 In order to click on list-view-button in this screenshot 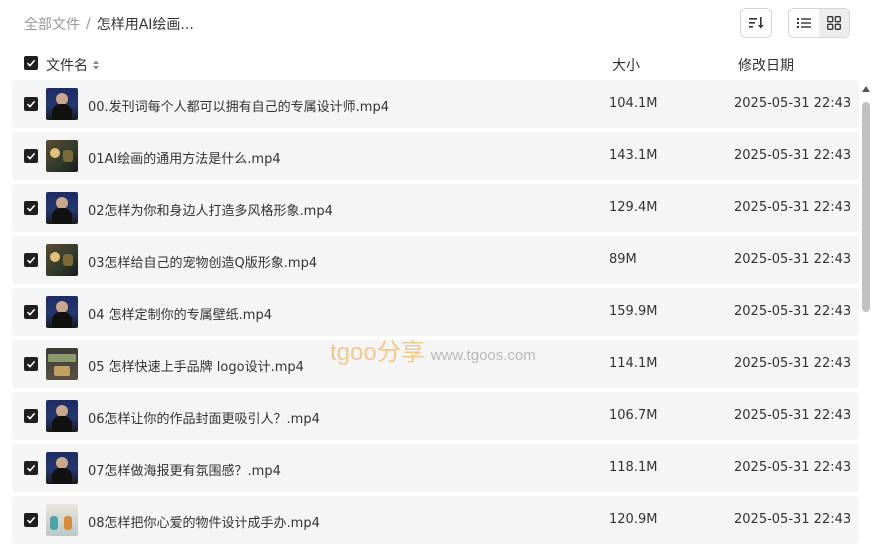, I will do `click(804, 23)`.